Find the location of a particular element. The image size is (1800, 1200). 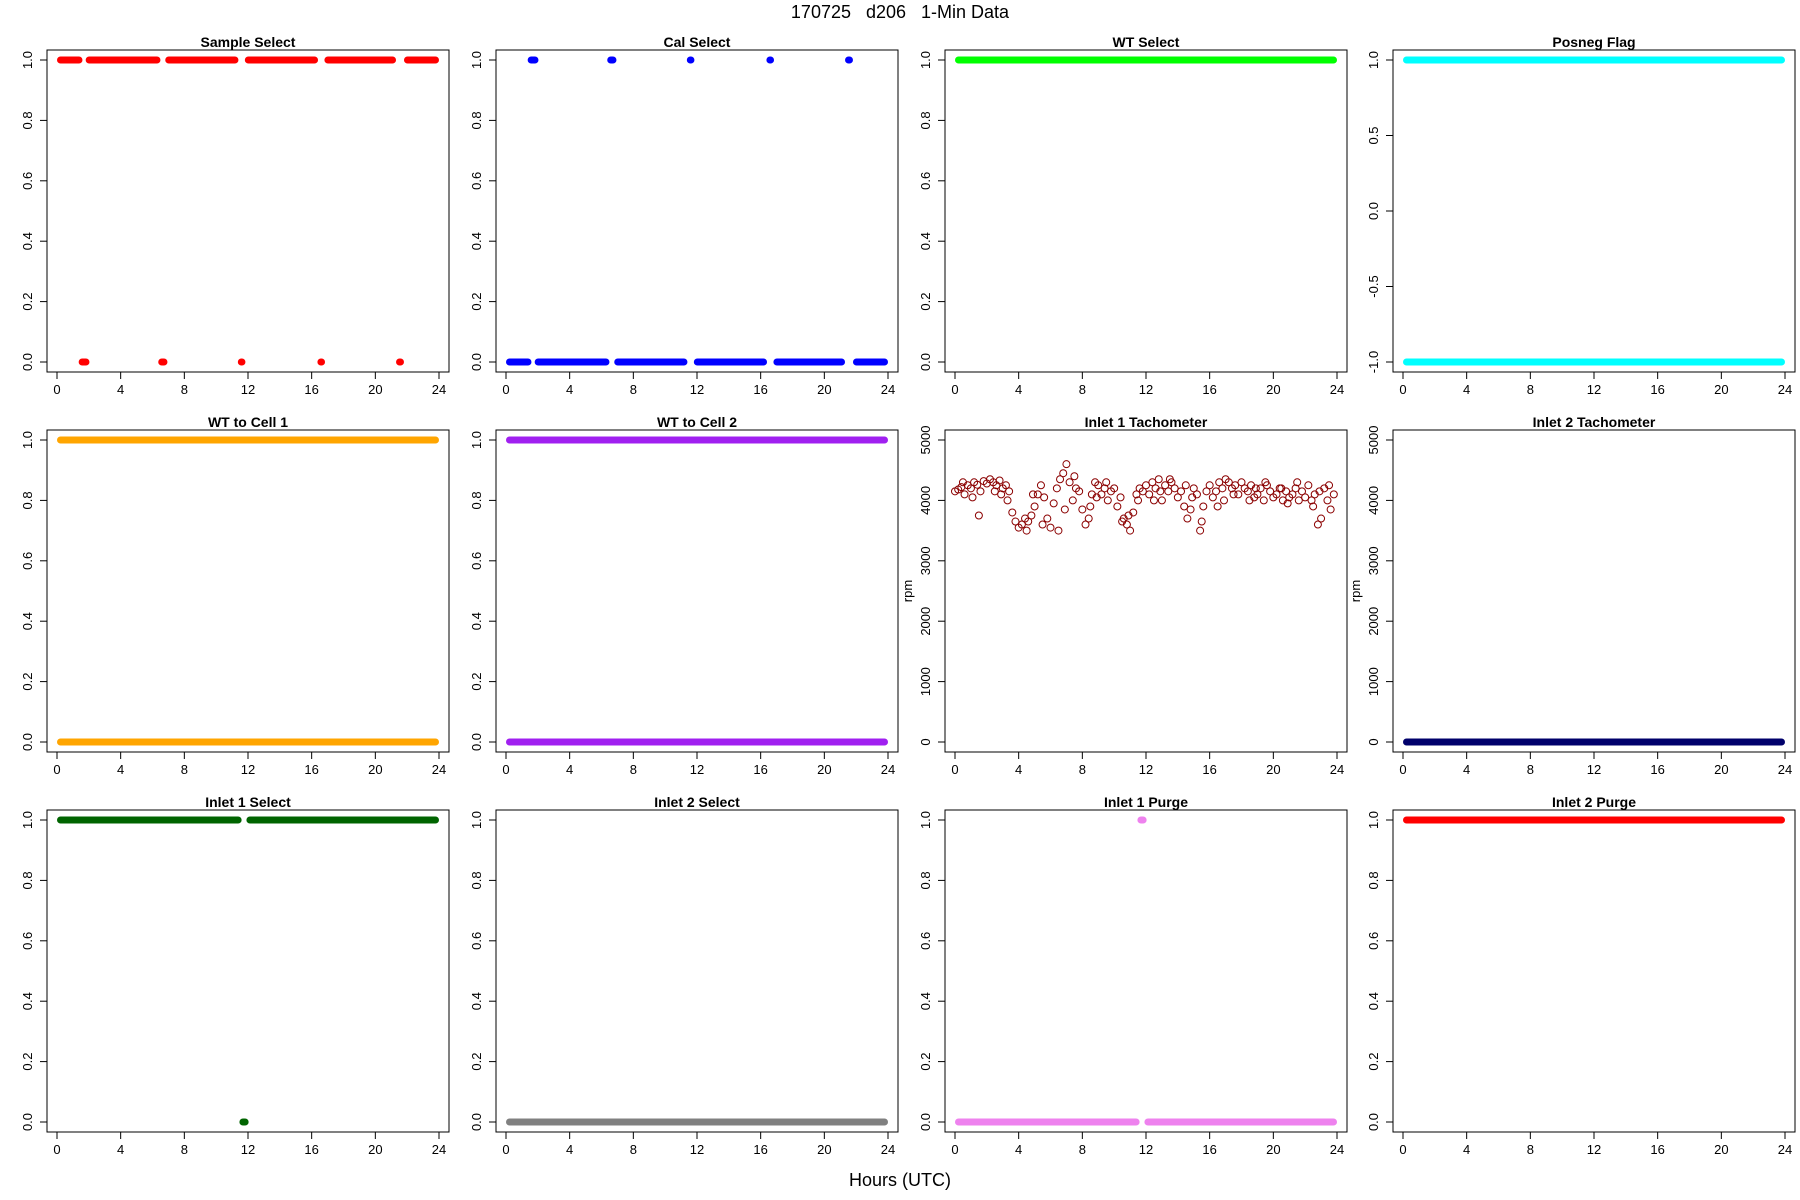

y-tick-label: 4000 is located at coordinates (1373, 500).